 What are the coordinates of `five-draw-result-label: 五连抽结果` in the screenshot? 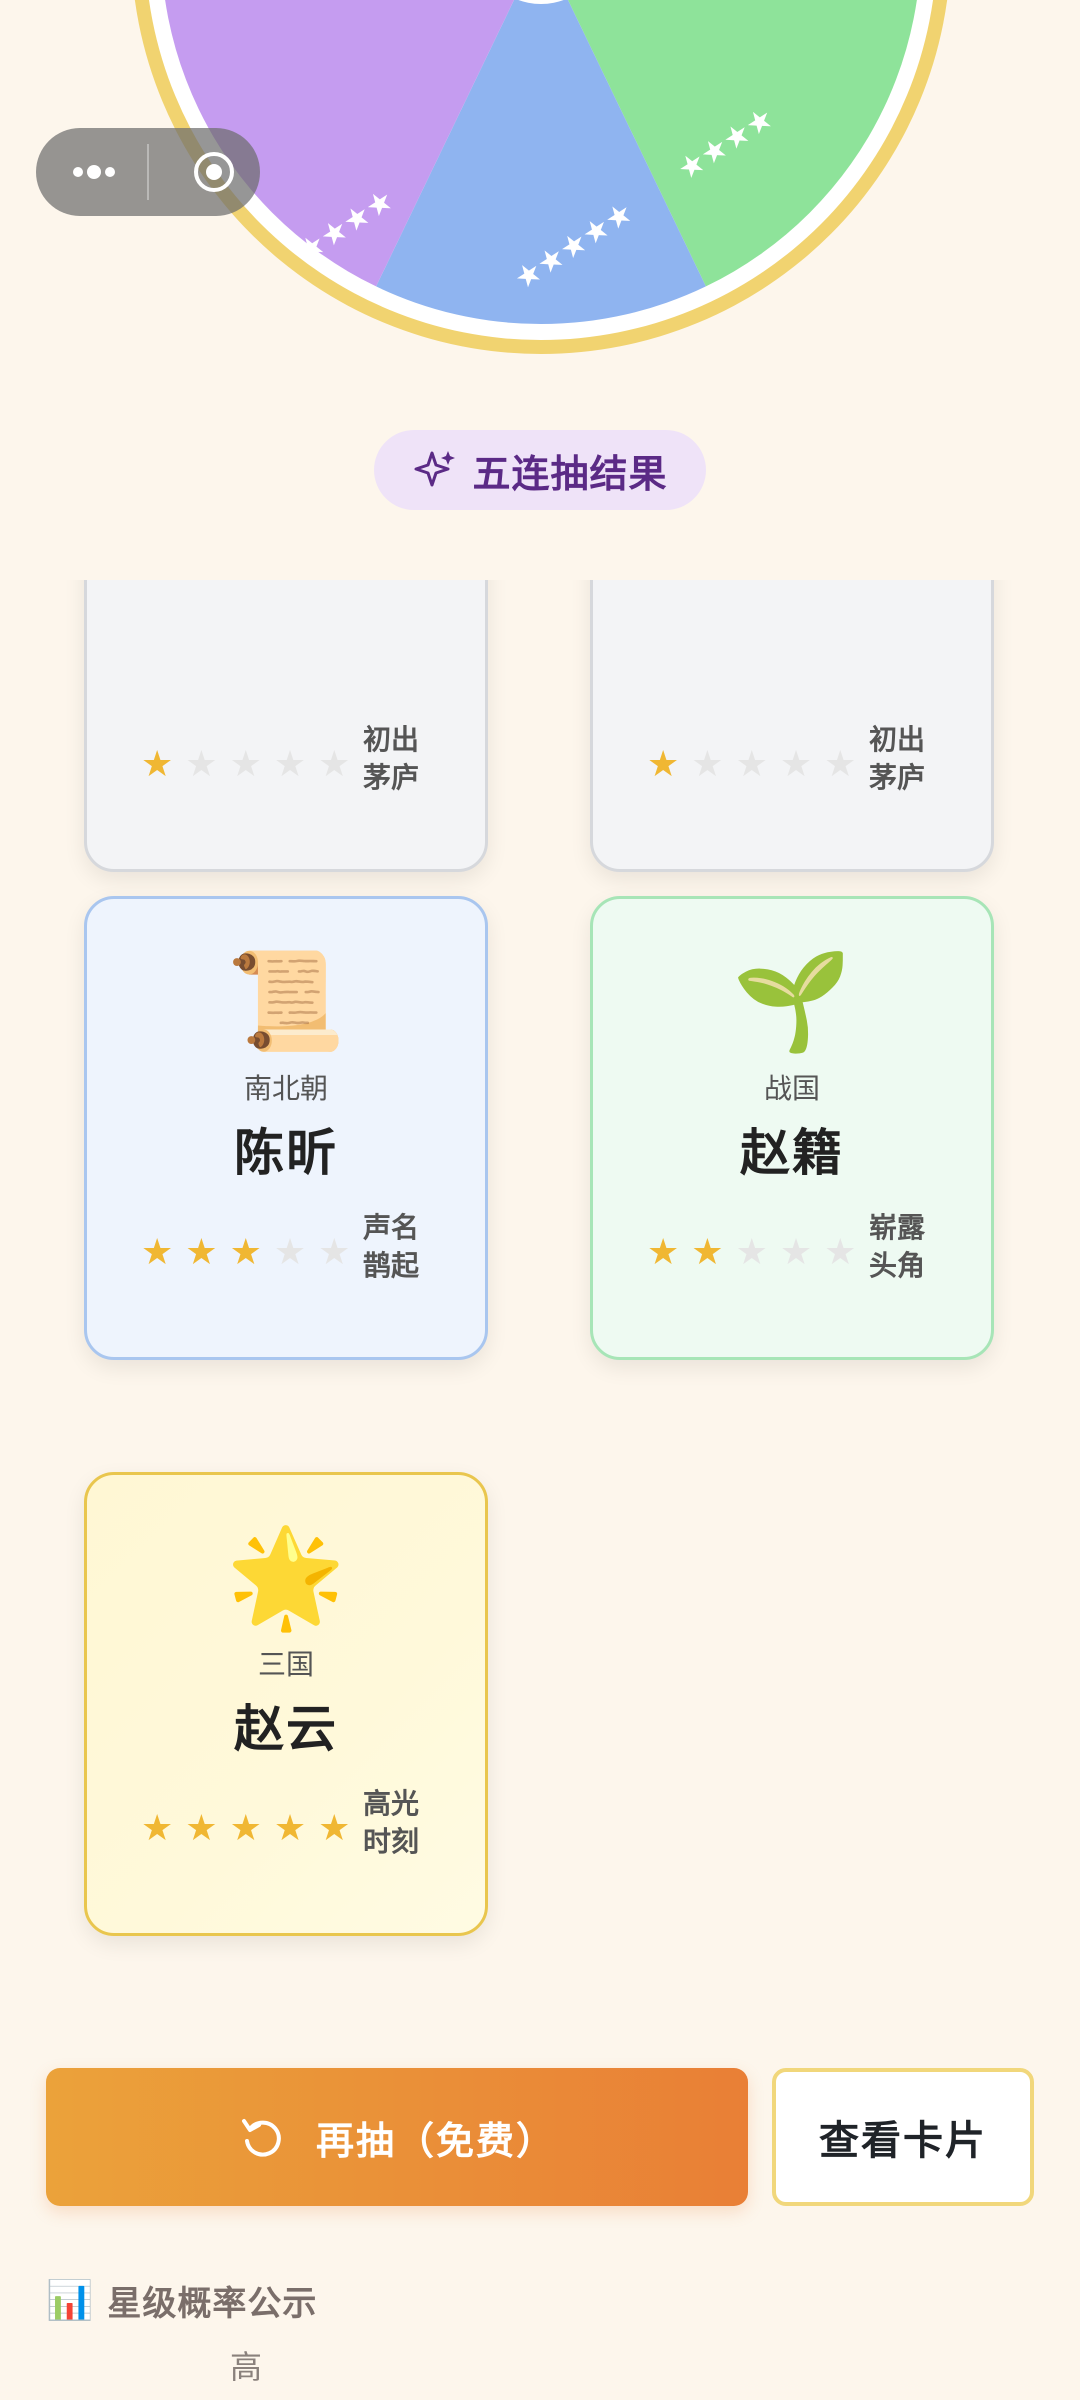 It's located at (570, 473).